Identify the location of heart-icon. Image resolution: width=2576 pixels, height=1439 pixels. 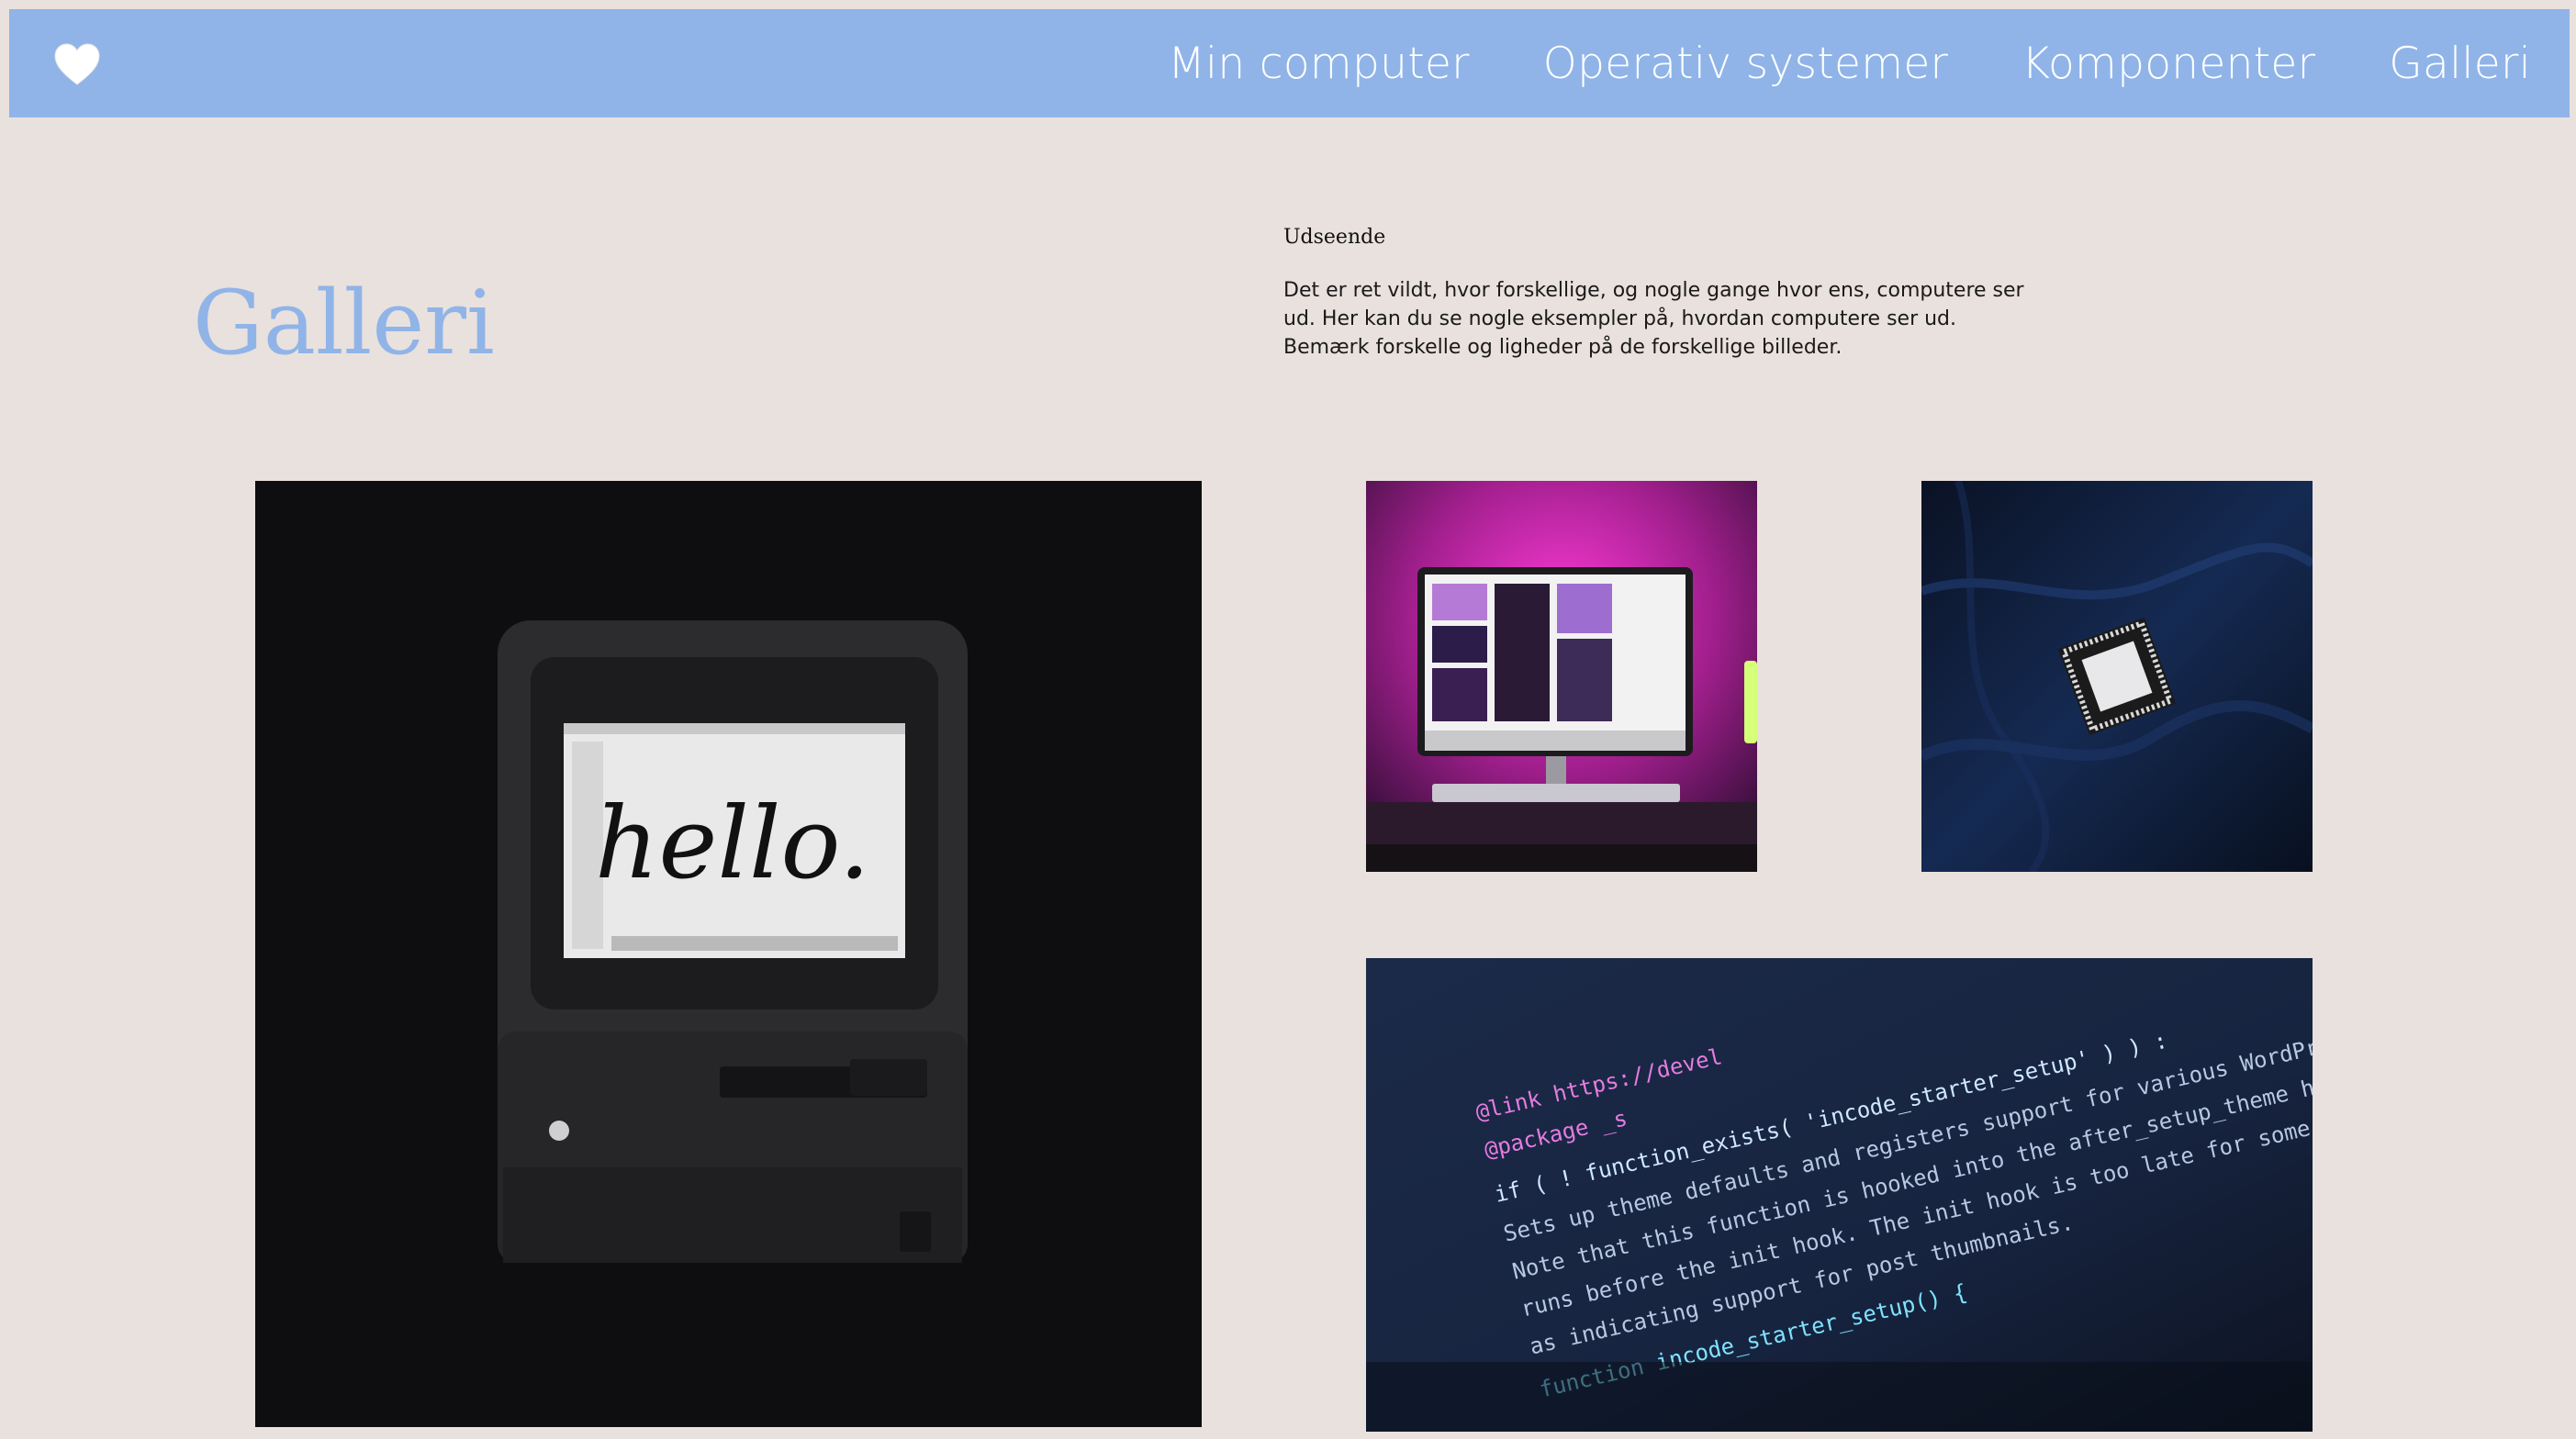
(77, 64).